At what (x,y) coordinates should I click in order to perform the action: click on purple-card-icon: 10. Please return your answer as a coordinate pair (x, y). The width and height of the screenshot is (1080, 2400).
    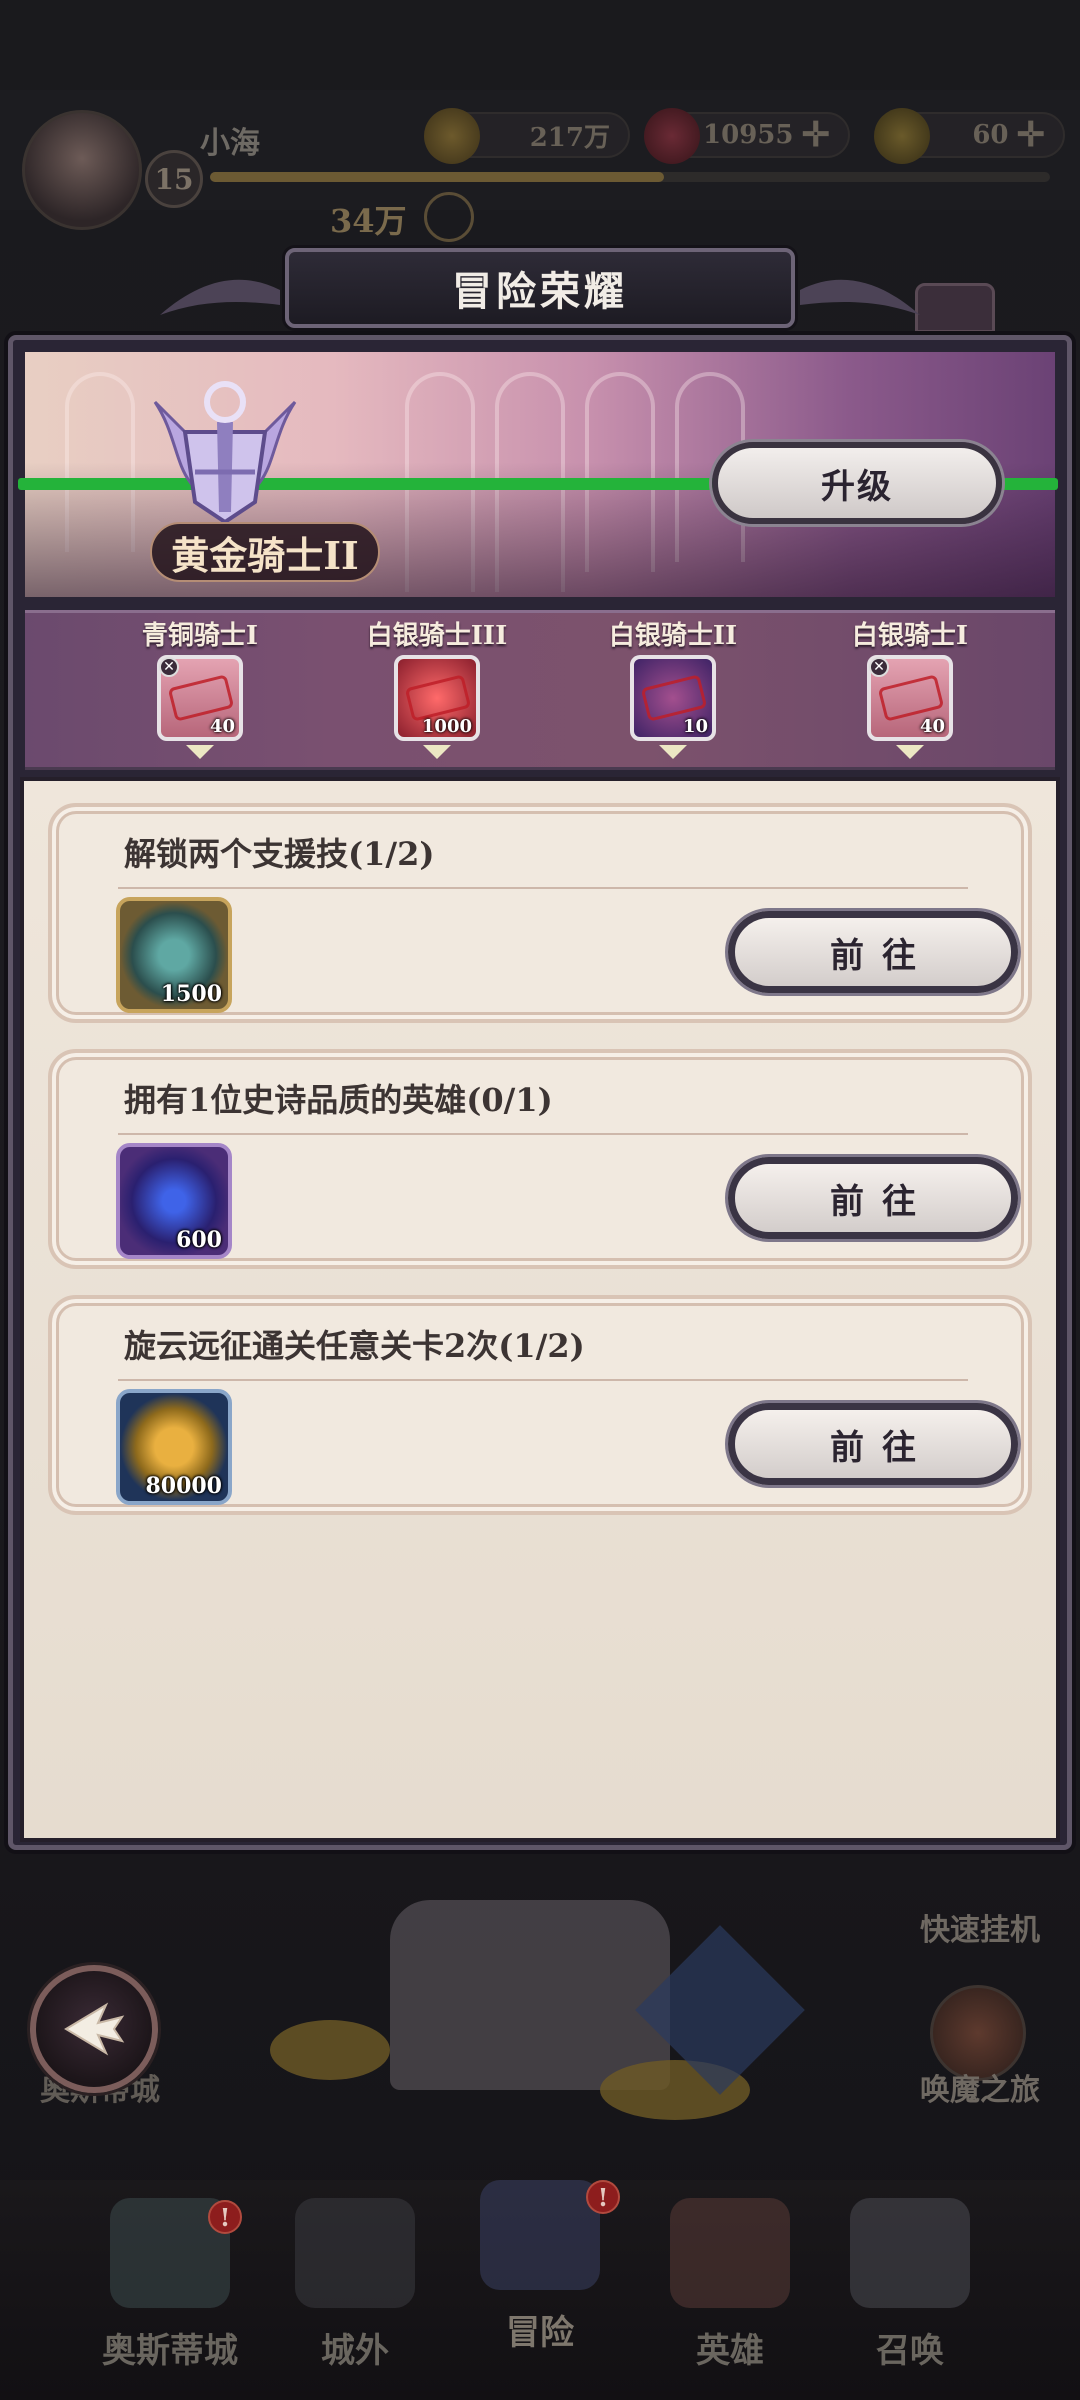
    Looking at the image, I should click on (673, 698).